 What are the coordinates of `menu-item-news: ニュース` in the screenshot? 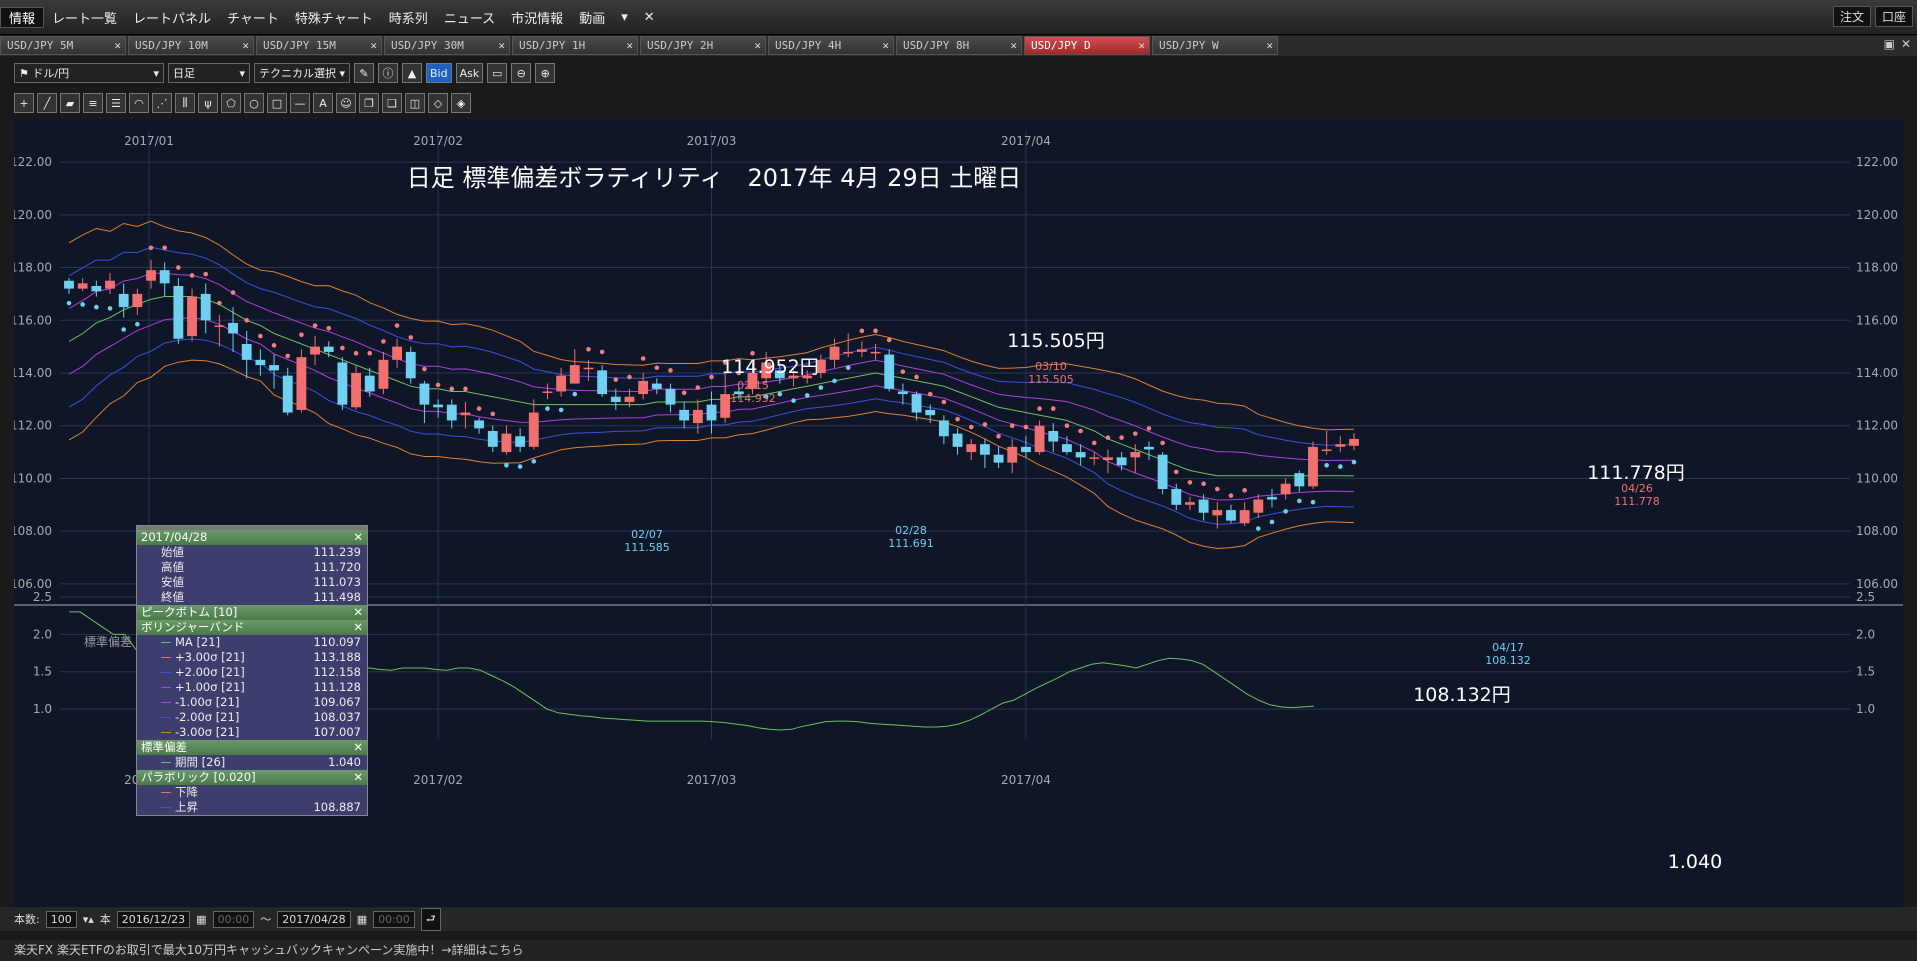 It's located at (469, 17).